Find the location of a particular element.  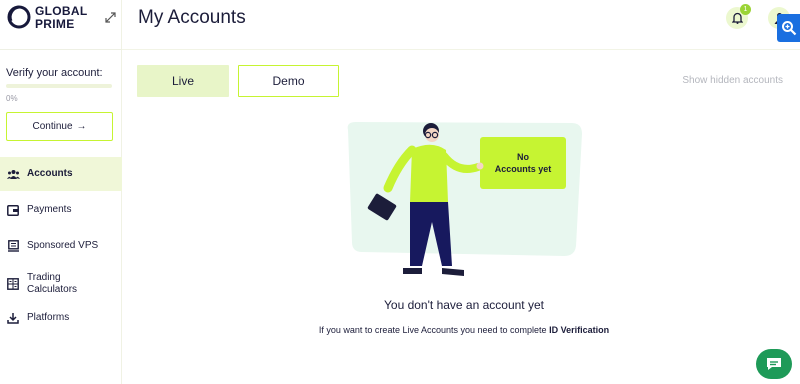

sidebar-item-accounts: Accounts is located at coordinates (61, 174).